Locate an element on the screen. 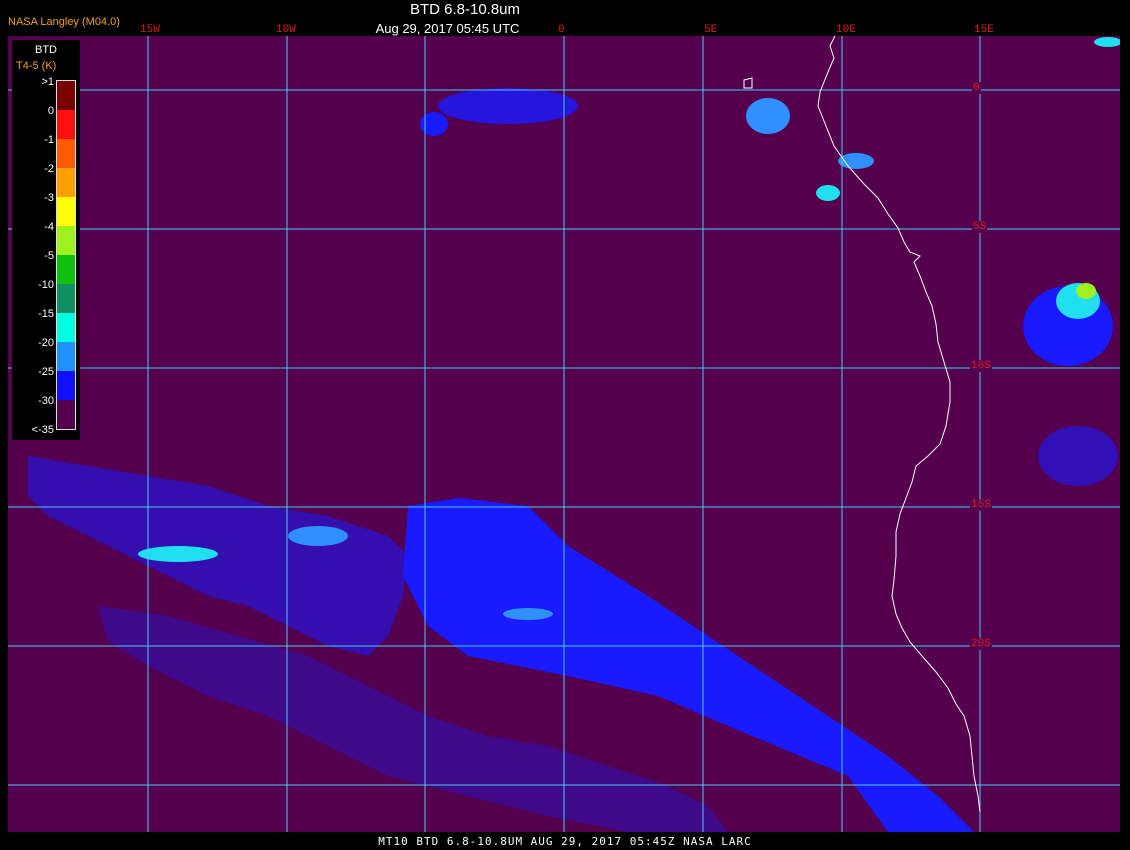 The height and width of the screenshot is (850, 1130). lon-label-15e: 15E is located at coordinates (984, 30).